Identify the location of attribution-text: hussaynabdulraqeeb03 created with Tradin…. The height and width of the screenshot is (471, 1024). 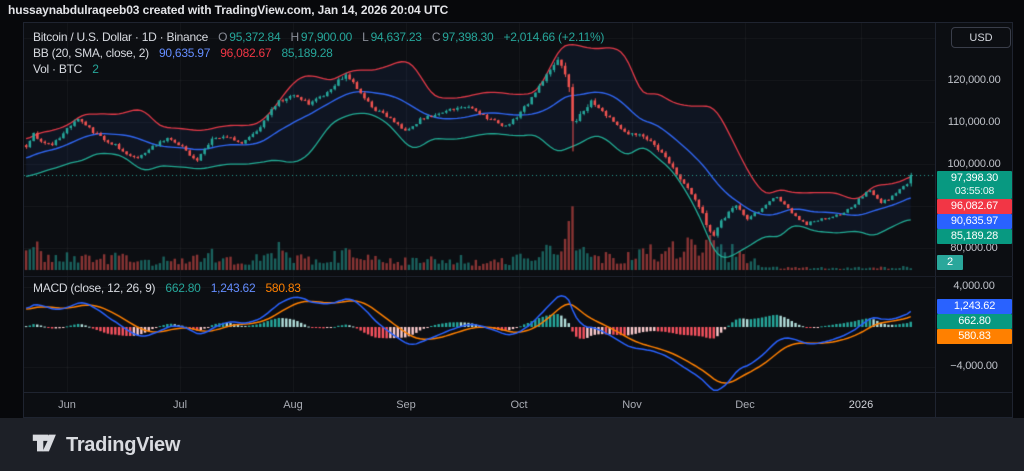
(228, 10).